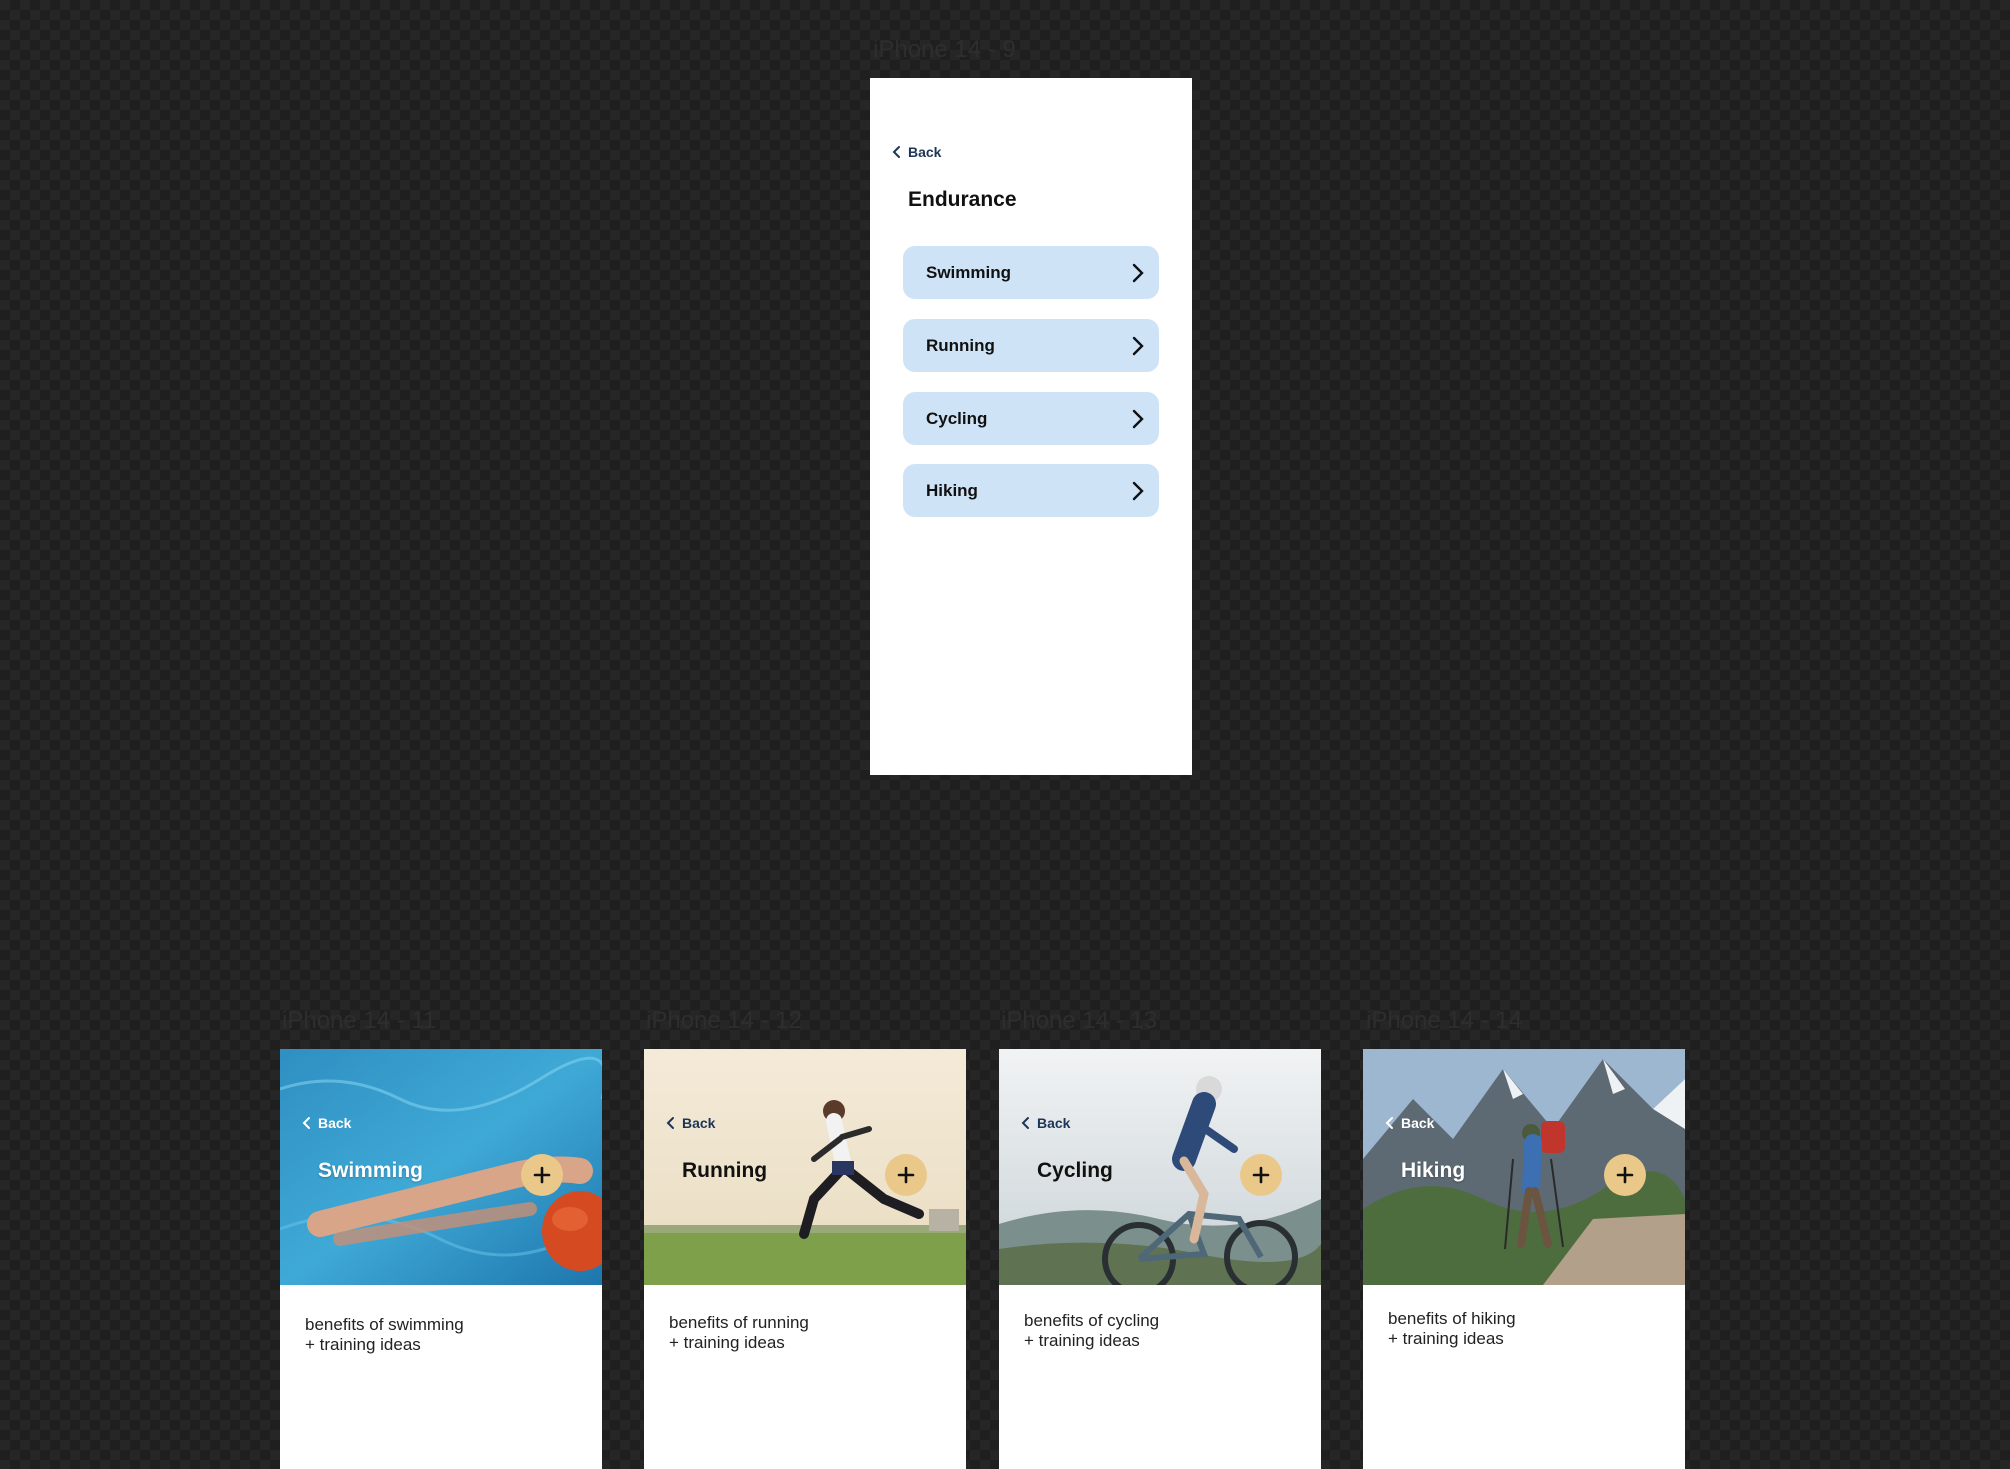 This screenshot has width=2010, height=1469. I want to click on frame-label-main: iPhone 14 - 9, so click(944, 49).